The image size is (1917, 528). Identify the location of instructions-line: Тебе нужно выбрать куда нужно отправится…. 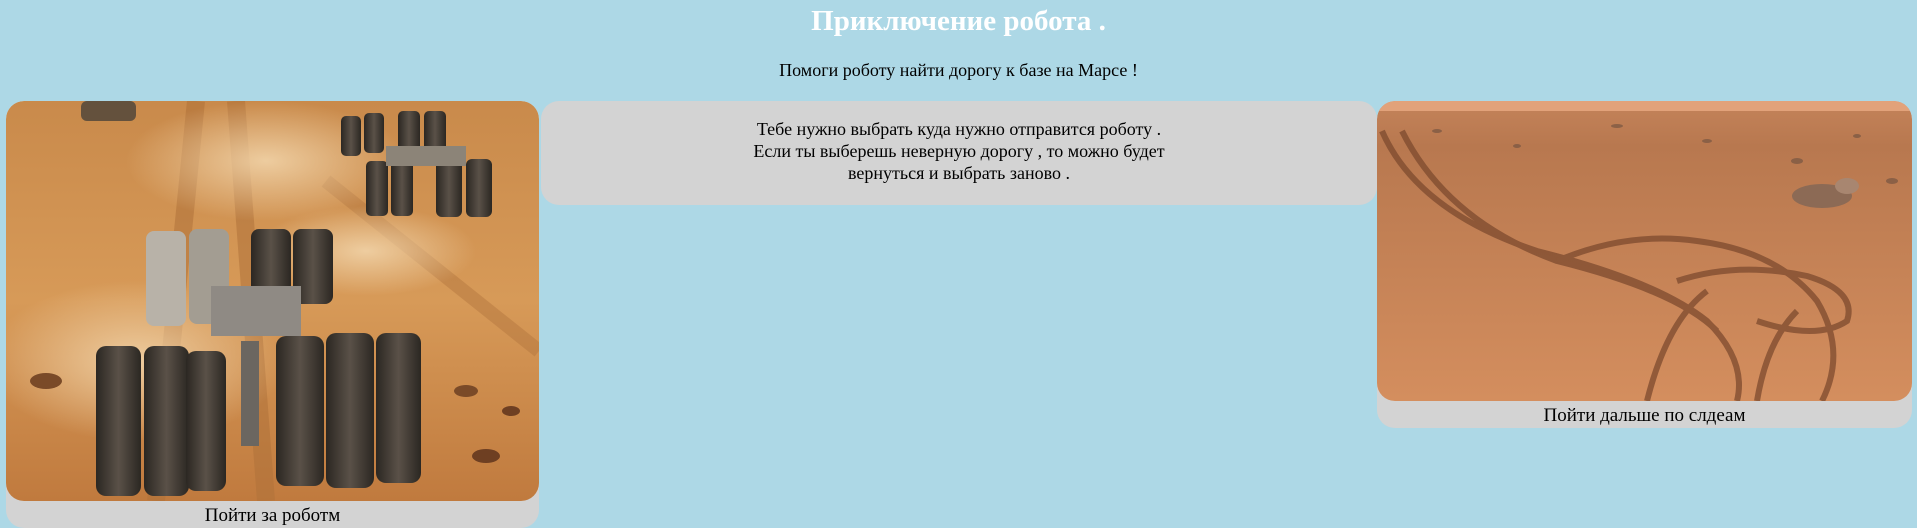
(959, 129).